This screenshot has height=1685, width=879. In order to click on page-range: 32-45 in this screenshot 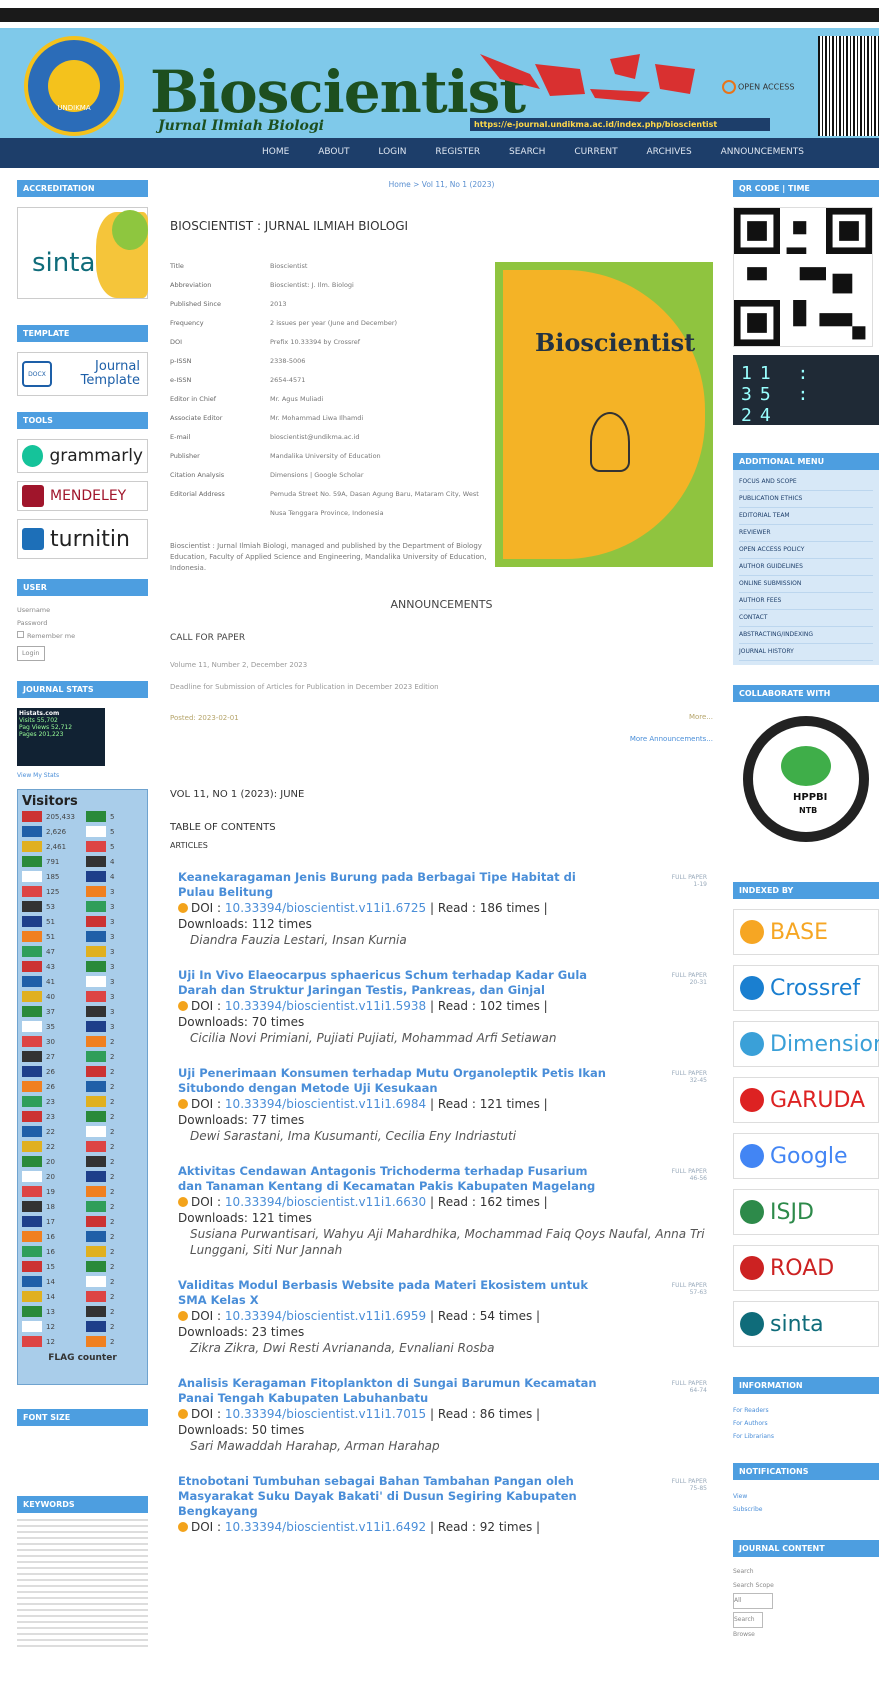, I will do `click(698, 1080)`.